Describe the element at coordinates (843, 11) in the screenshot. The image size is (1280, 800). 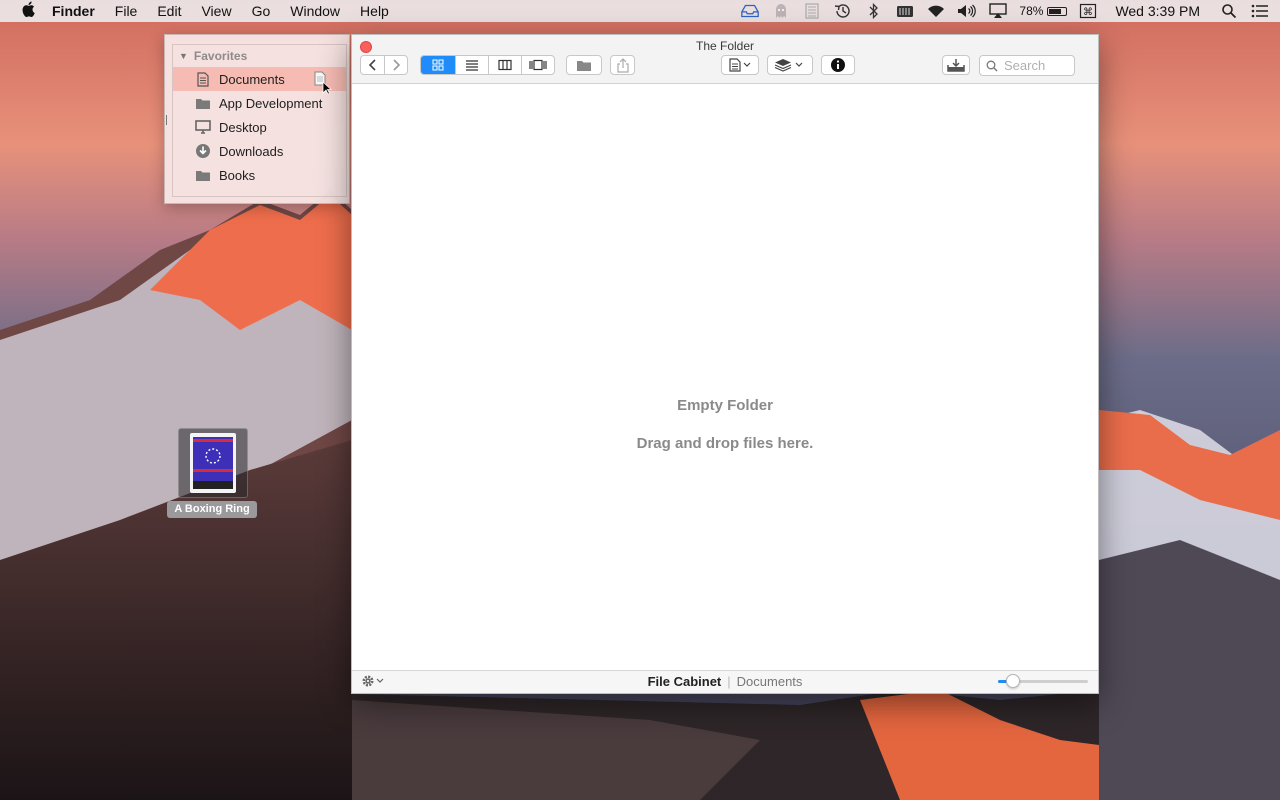
I see `time-machine-icon` at that location.